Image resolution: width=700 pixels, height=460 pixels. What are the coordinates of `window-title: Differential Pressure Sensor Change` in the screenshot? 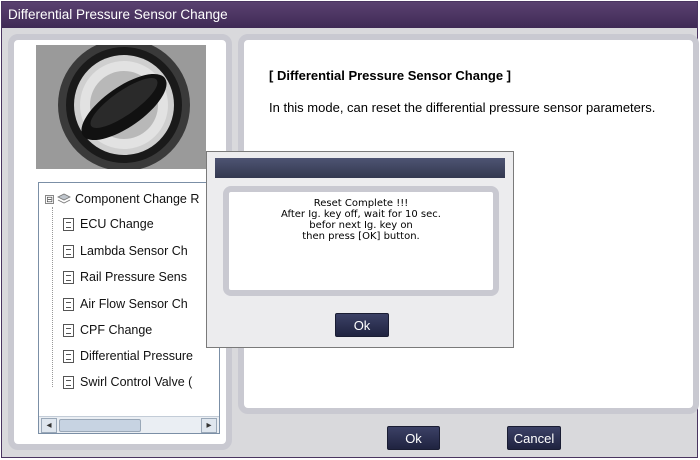 It's located at (349, 15).